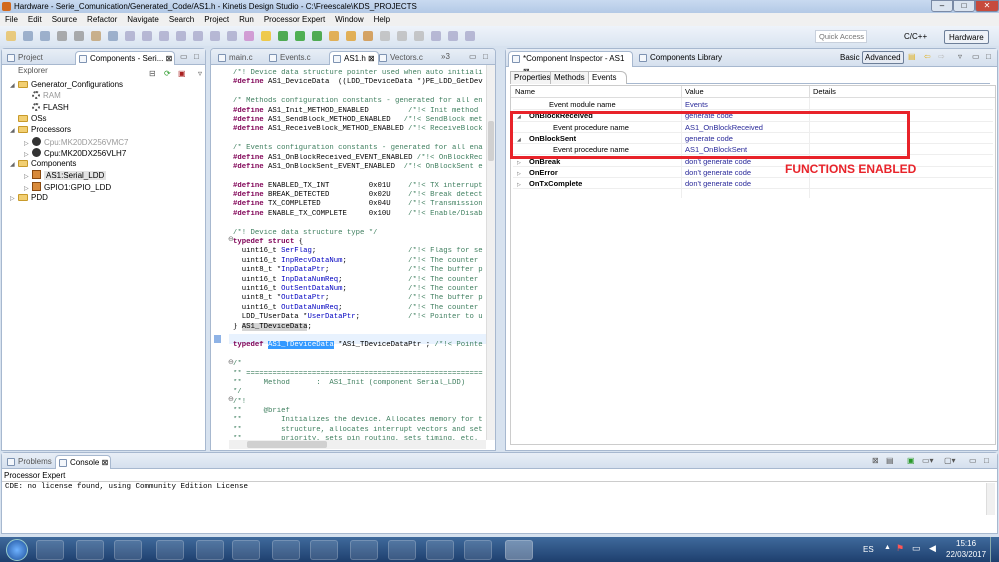 This screenshot has height=562, width=999. I want to click on back-icon: ⇦, so click(927, 56).